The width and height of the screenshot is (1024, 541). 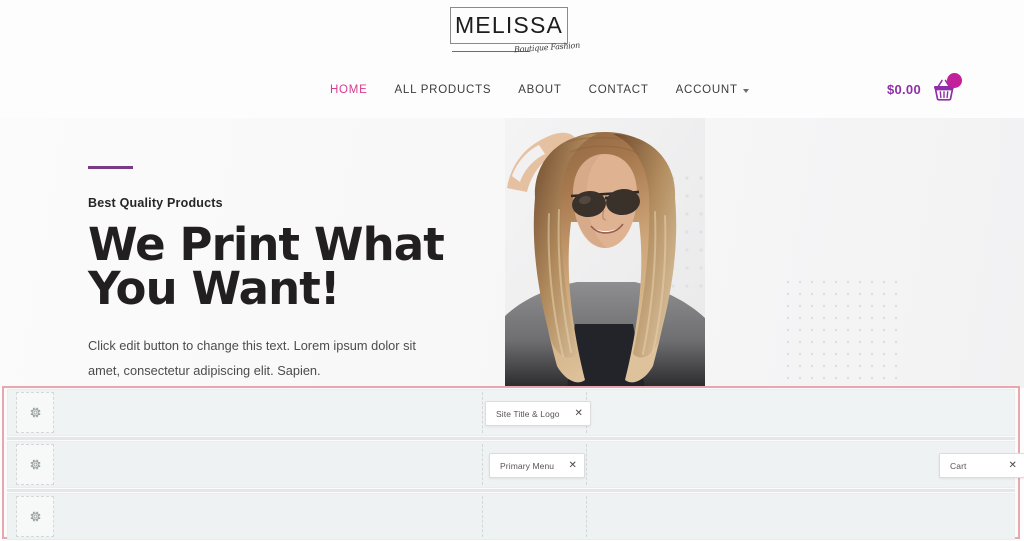 What do you see at coordinates (946, 87) in the screenshot?
I see `cart-icon-wrapper` at bounding box center [946, 87].